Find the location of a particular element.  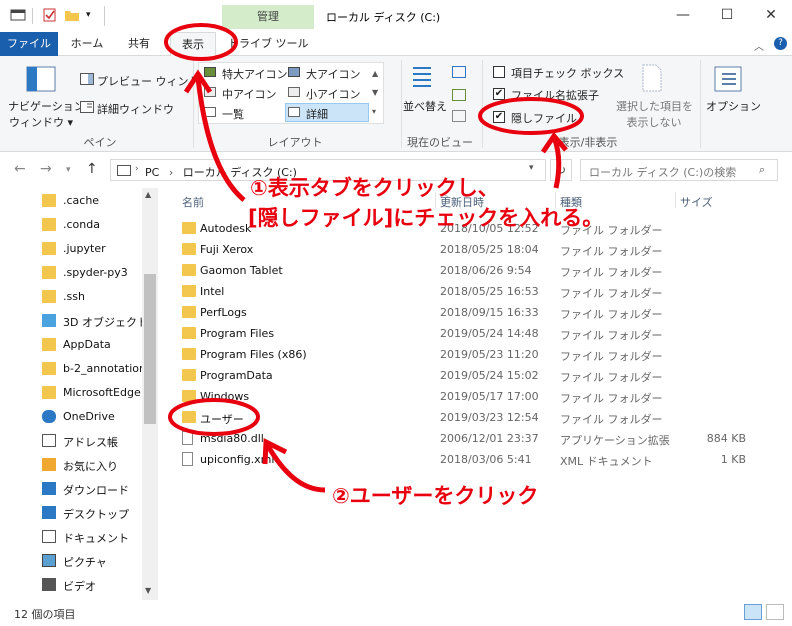

sidebar-item-label: ビデオ is located at coordinates (79, 586).